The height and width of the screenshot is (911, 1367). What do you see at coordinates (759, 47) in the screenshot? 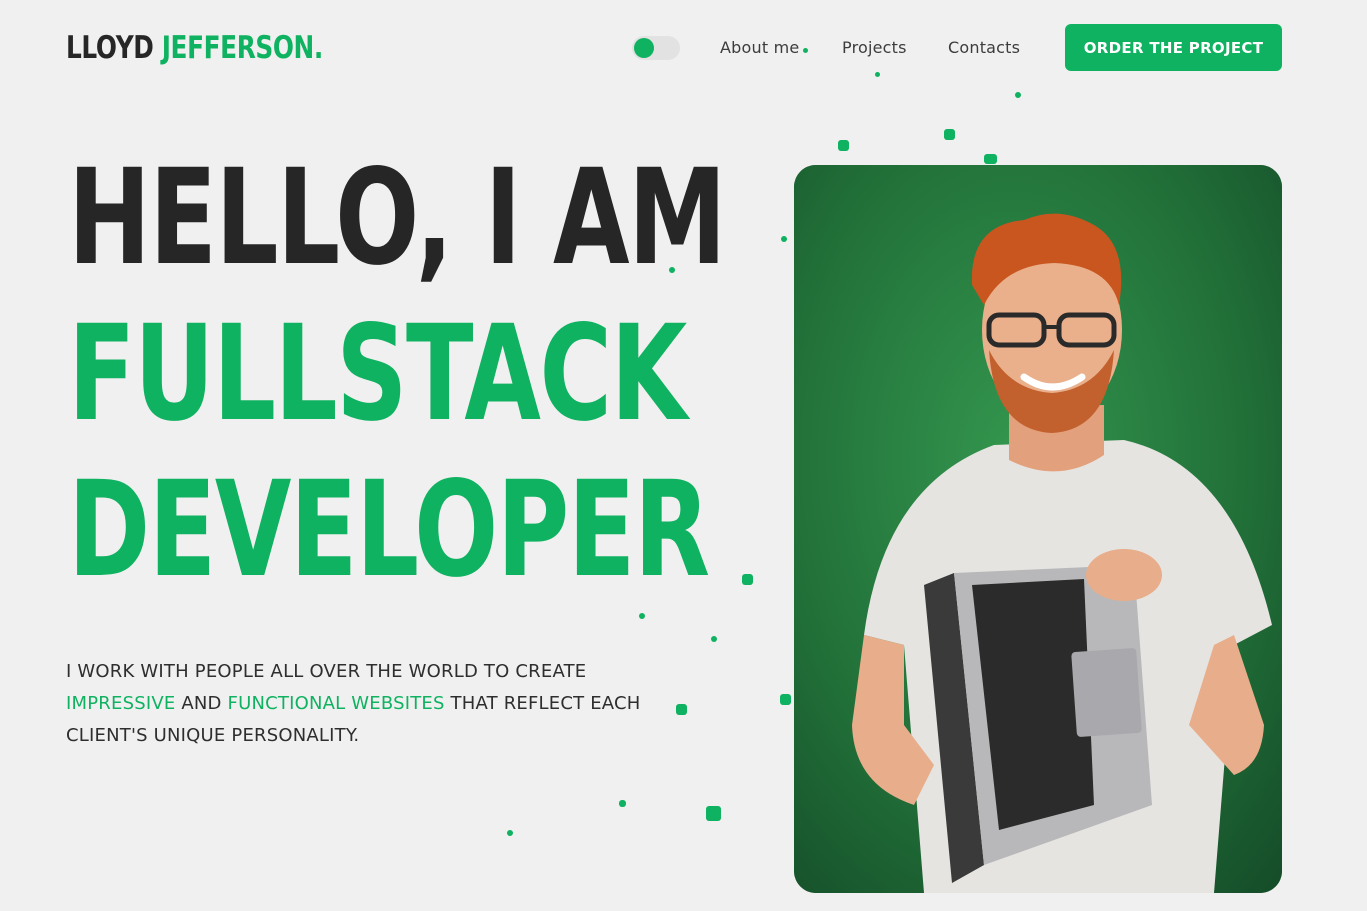
I see `nav-about-me: About me` at bounding box center [759, 47].